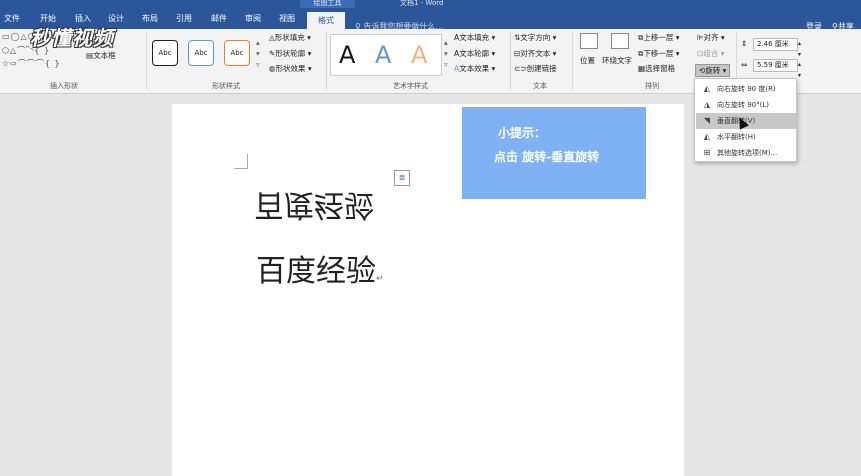 This screenshot has height=476, width=861. Describe the element at coordinates (347, 55) in the screenshot. I see `wordart-style-black: A` at that location.